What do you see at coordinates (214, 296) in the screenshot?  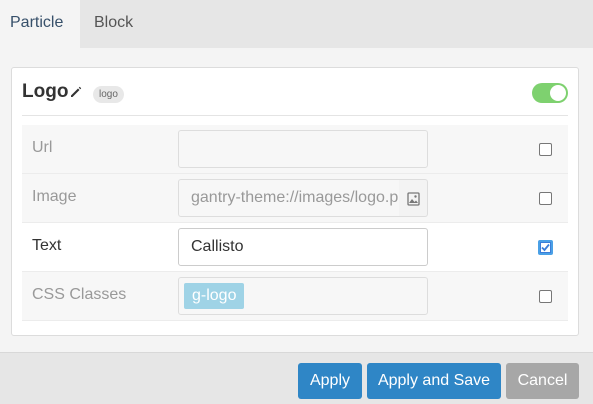 I see `css-class-tag: g-logo` at bounding box center [214, 296].